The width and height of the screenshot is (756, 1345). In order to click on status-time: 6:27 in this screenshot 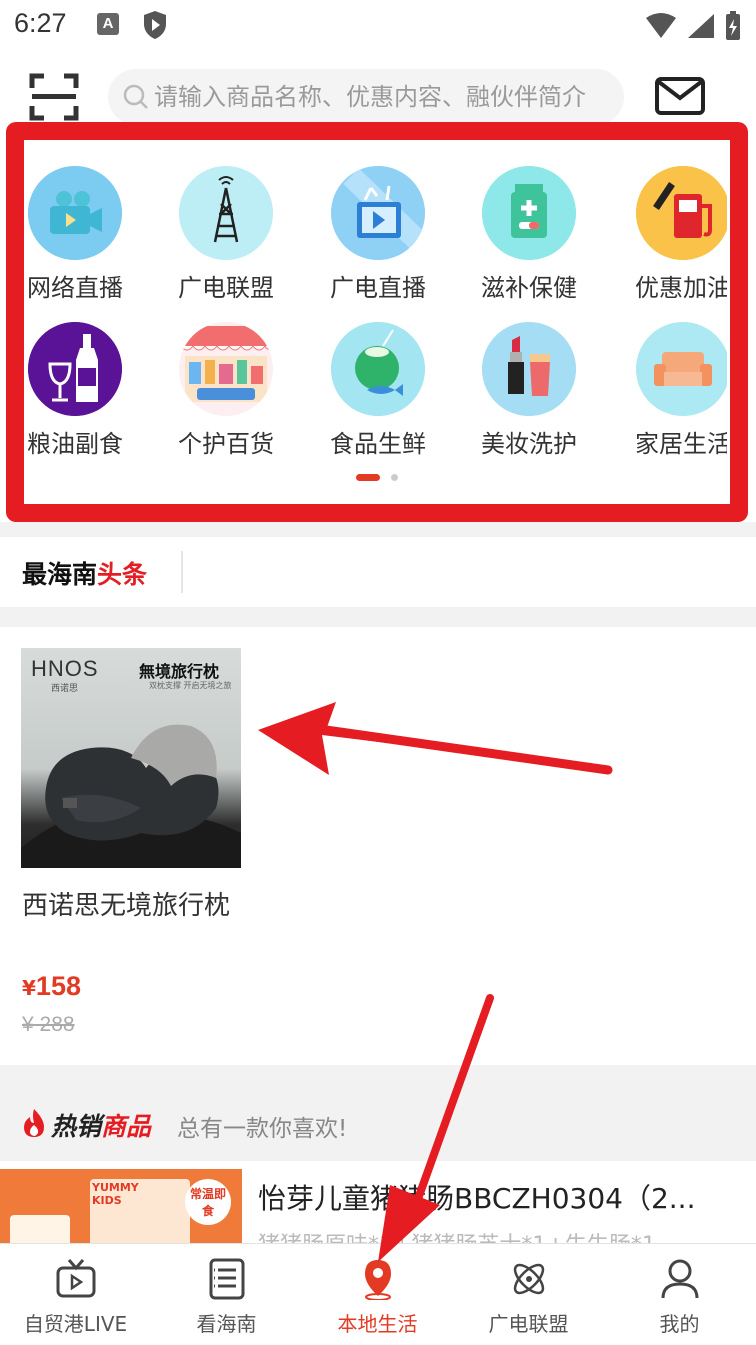, I will do `click(40, 23)`.